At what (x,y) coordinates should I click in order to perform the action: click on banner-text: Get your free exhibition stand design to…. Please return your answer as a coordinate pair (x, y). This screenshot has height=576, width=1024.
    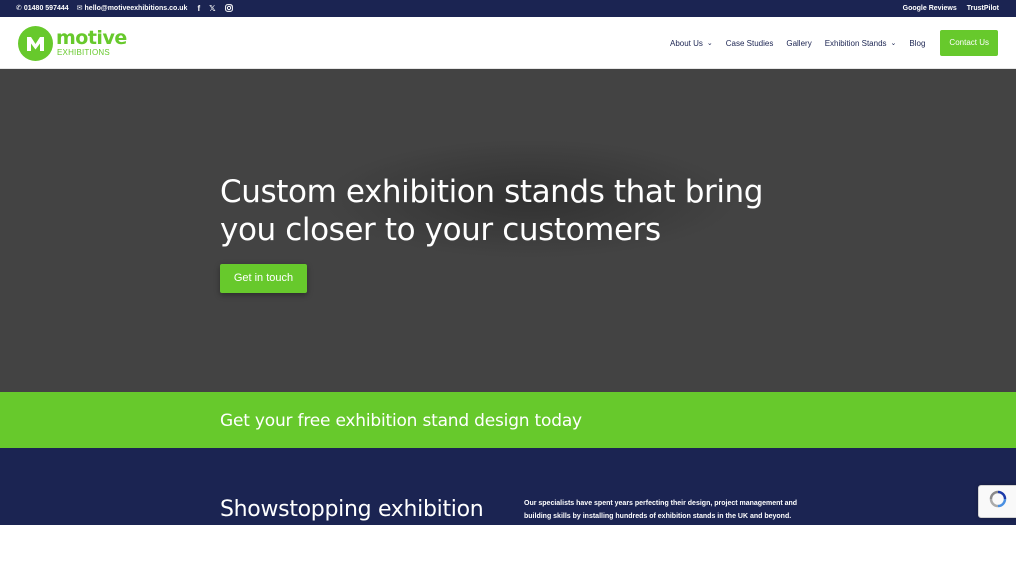
    Looking at the image, I should click on (401, 421).